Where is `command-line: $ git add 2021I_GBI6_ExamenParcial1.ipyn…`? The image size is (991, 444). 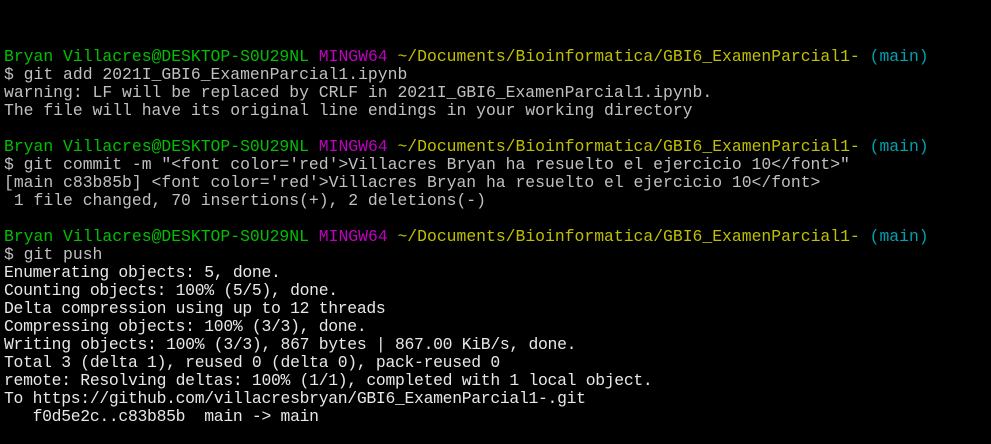
command-line: $ git add 2021I_GBI6_ExamenParcial1.ipyn… is located at coordinates (206, 74).